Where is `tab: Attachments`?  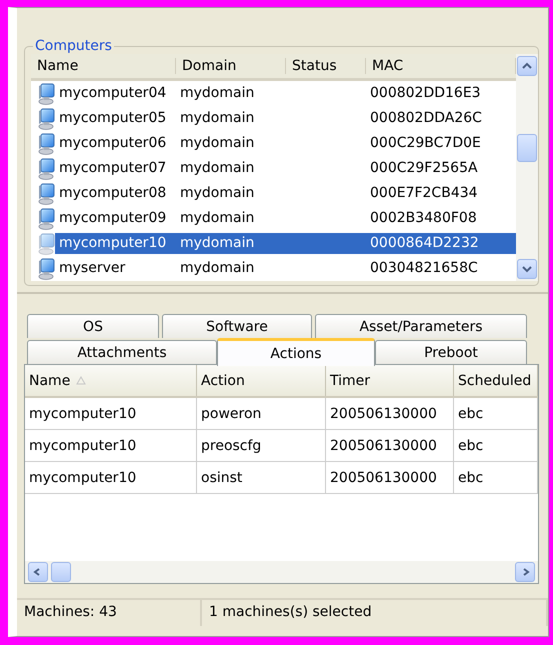 tab: Attachments is located at coordinates (122, 352).